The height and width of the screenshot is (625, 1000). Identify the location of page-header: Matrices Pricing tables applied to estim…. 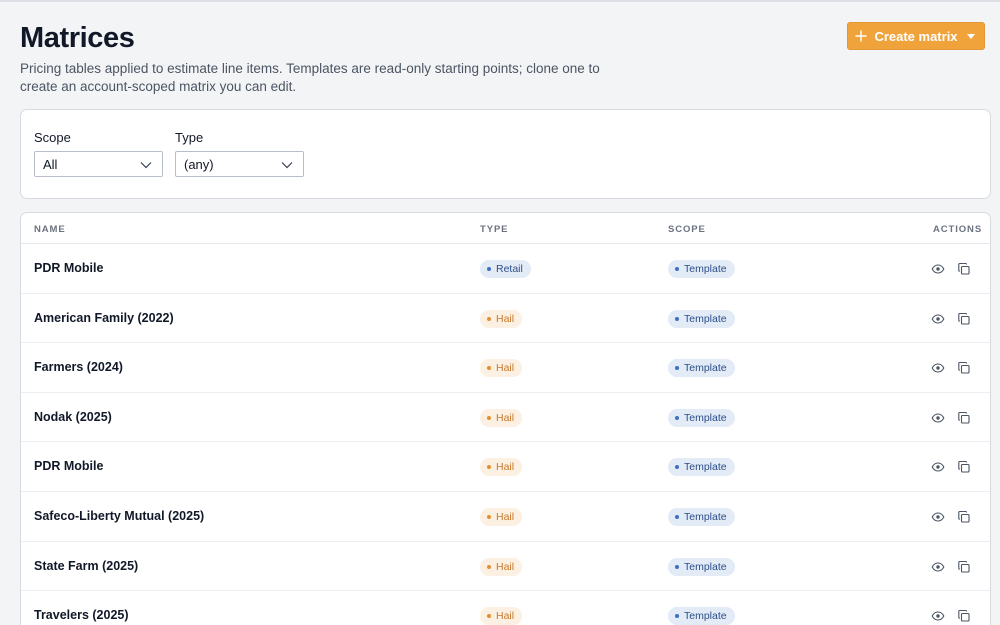
(330, 58).